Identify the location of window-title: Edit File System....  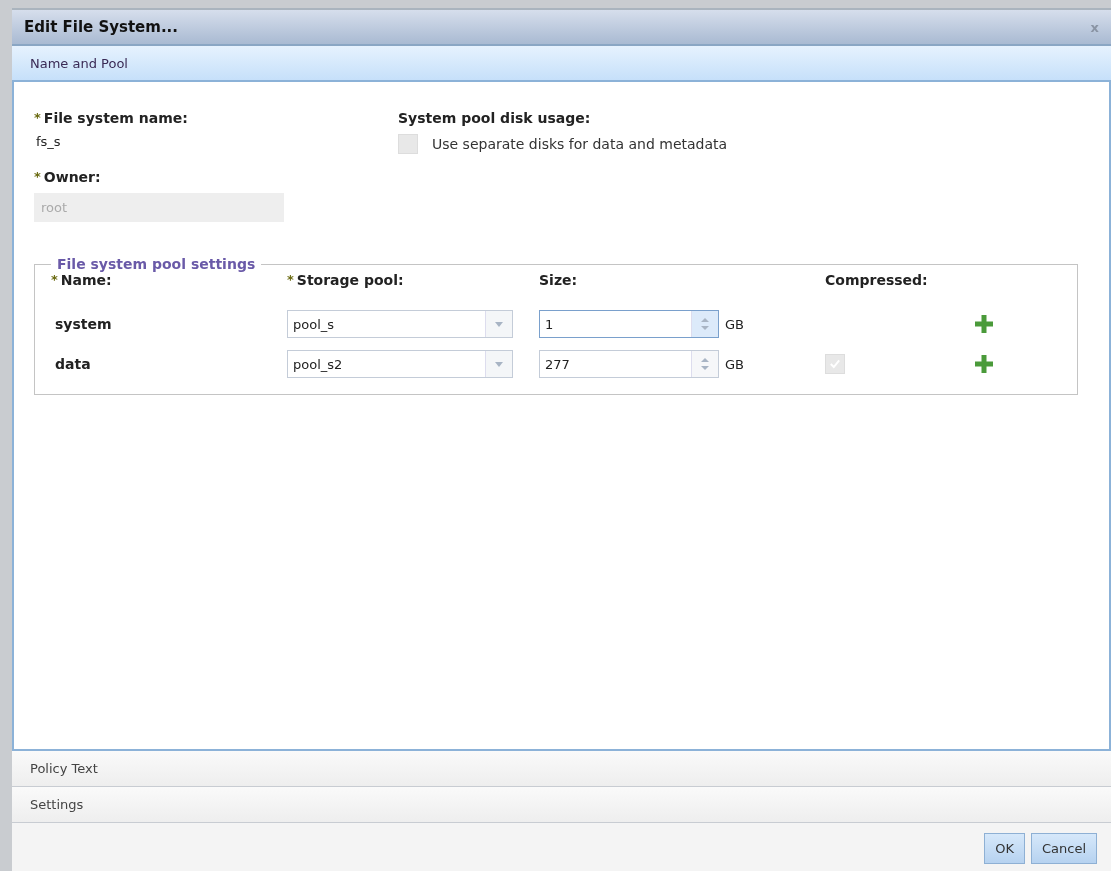
(101, 27).